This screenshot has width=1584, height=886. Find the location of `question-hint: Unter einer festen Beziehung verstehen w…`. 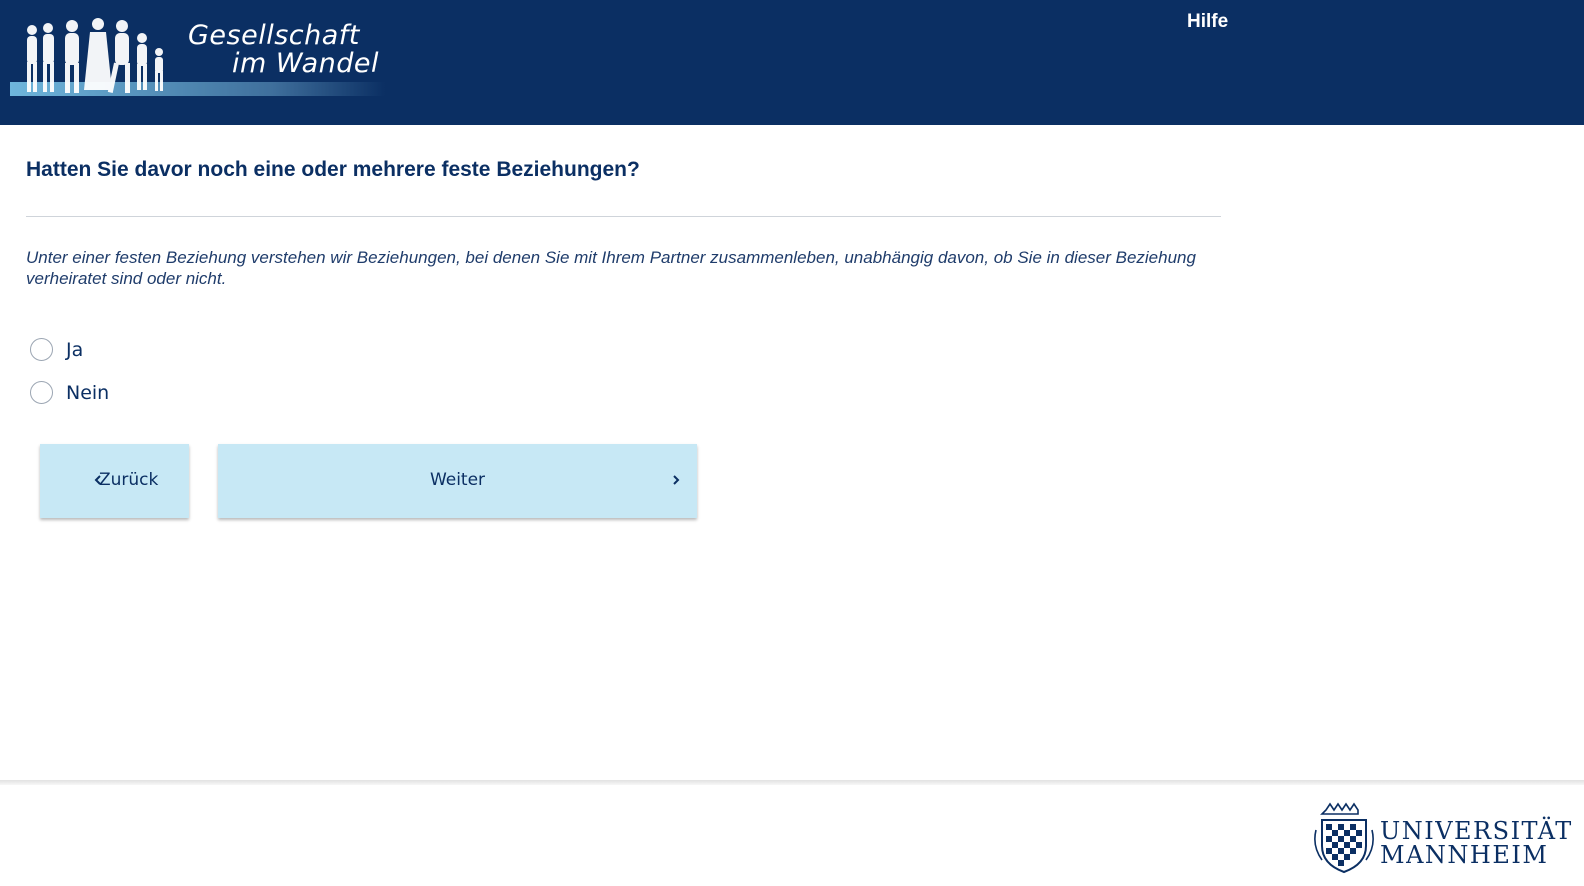

question-hint: Unter einer festen Beziehung verstehen w… is located at coordinates (611, 268).